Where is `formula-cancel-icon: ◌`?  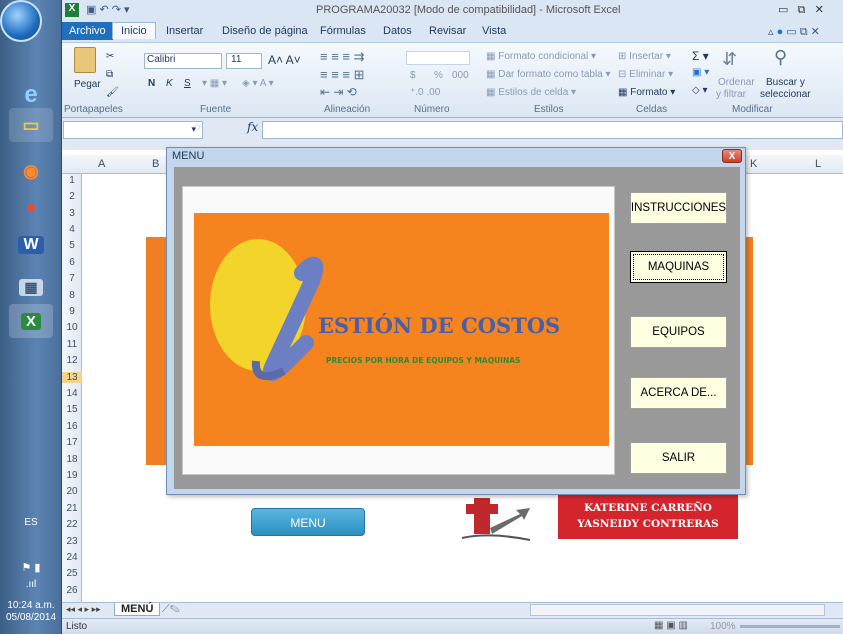
formula-cancel-icon: ◌ is located at coordinates (197, 127).